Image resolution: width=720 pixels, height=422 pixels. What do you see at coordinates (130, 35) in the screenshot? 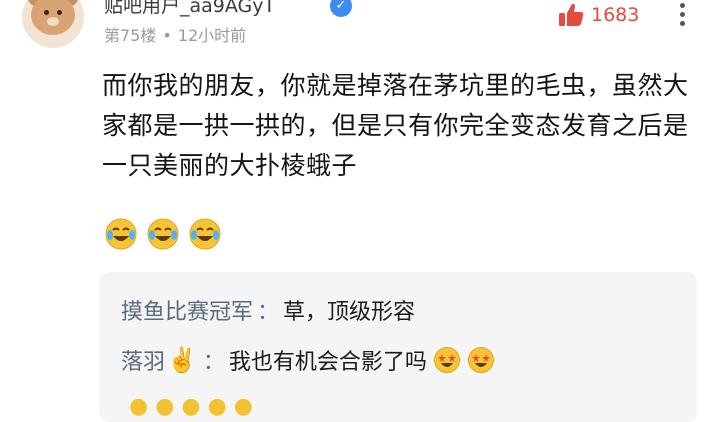
I see `floor-number: 第75楼` at bounding box center [130, 35].